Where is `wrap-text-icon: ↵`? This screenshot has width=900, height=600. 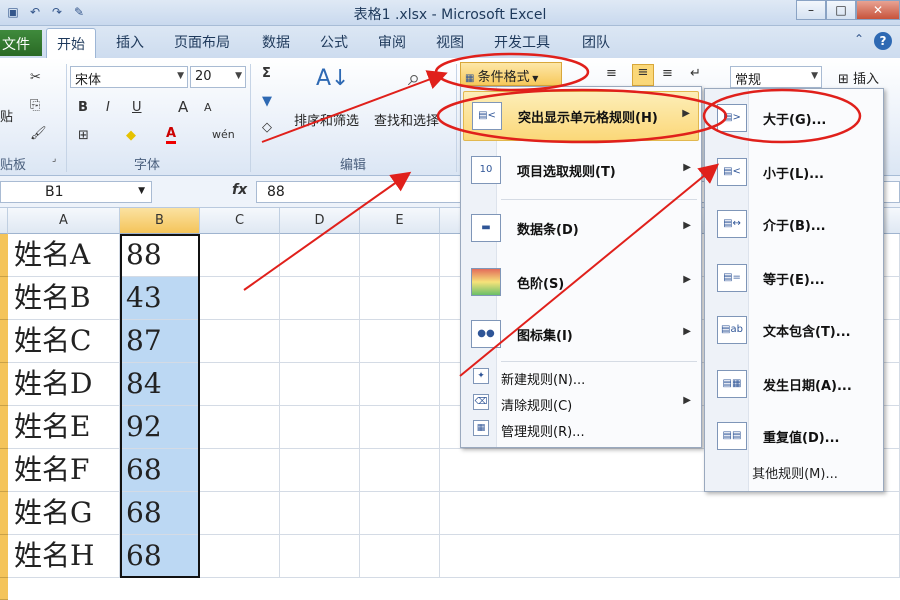
wrap-text-icon: ↵ is located at coordinates (695, 73).